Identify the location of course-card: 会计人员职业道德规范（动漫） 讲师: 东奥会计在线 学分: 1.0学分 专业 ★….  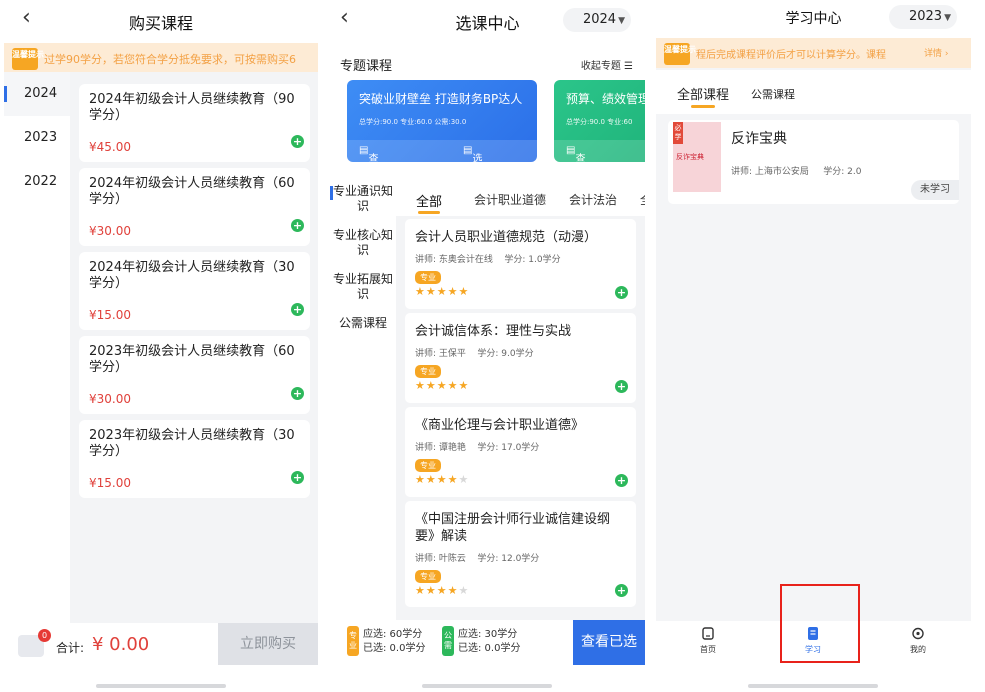
(520, 264).